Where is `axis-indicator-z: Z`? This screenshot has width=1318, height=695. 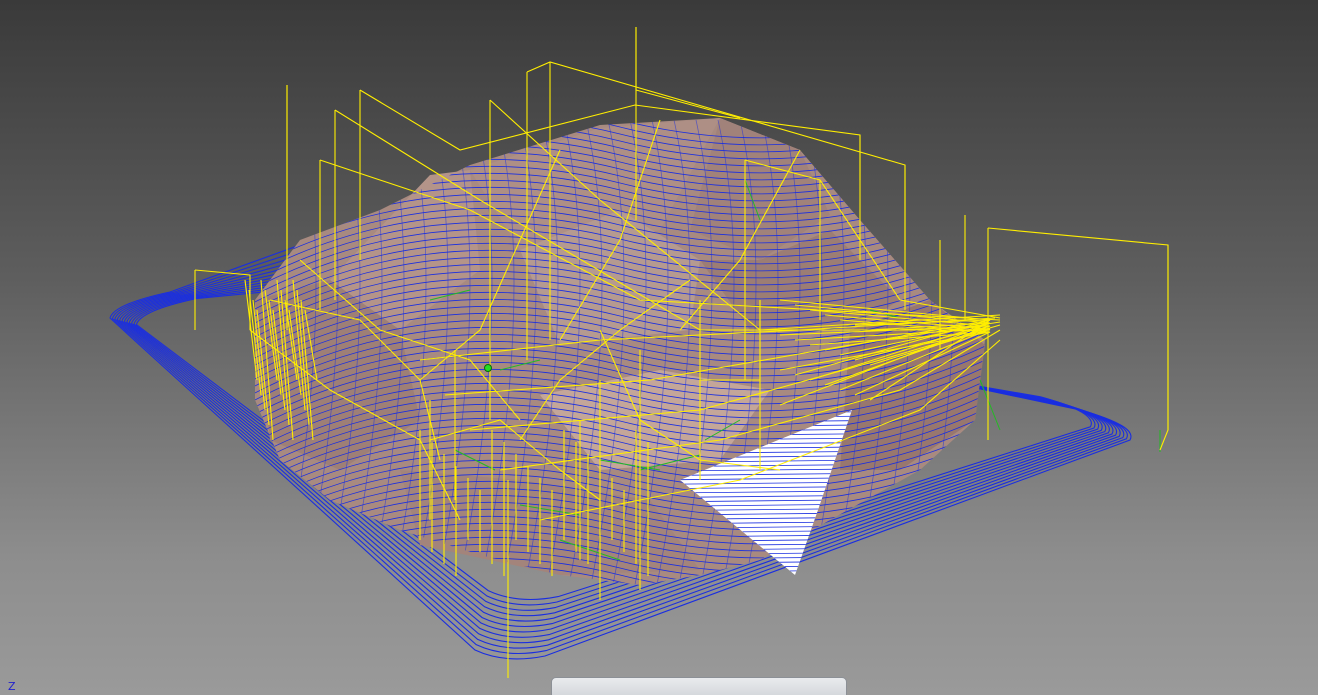
axis-indicator-z: Z is located at coordinates (12, 686).